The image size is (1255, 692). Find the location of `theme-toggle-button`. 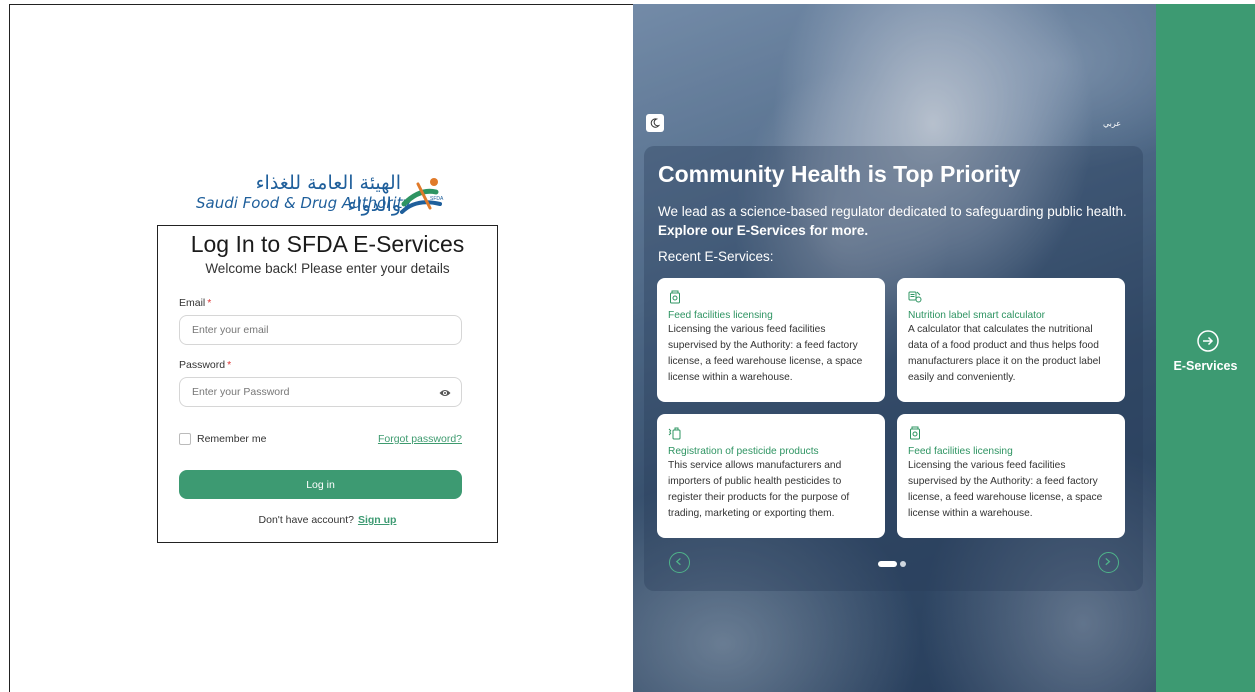

theme-toggle-button is located at coordinates (655, 123).